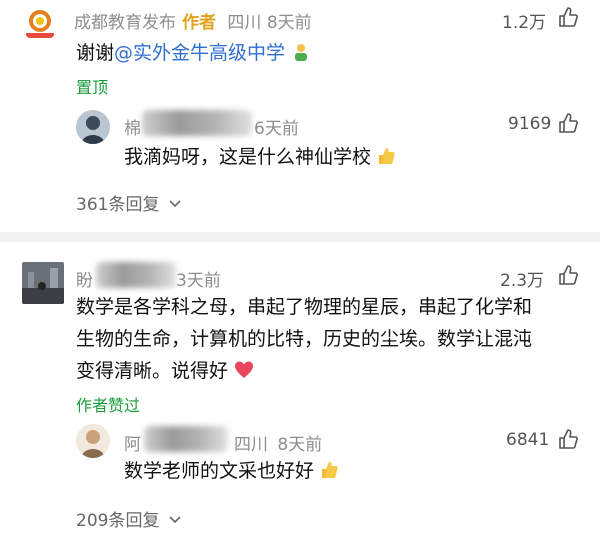  What do you see at coordinates (128, 518) in the screenshot?
I see `expand-replies-button: 209条回复` at bounding box center [128, 518].